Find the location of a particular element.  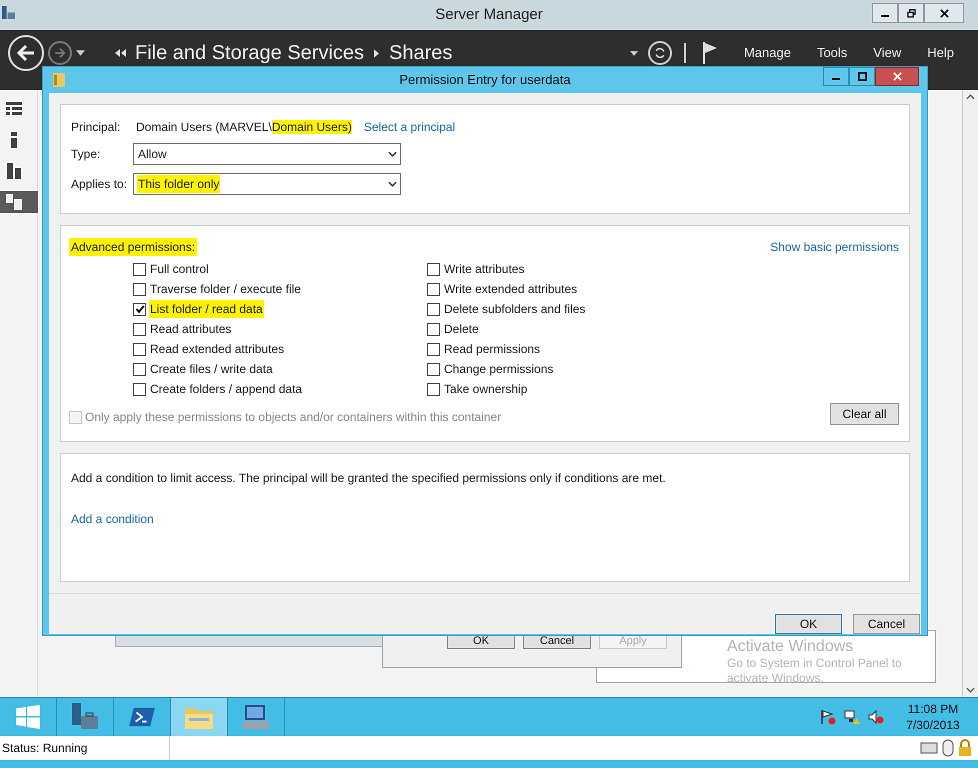

permission-label: Traverse folder / execute file is located at coordinates (225, 289).